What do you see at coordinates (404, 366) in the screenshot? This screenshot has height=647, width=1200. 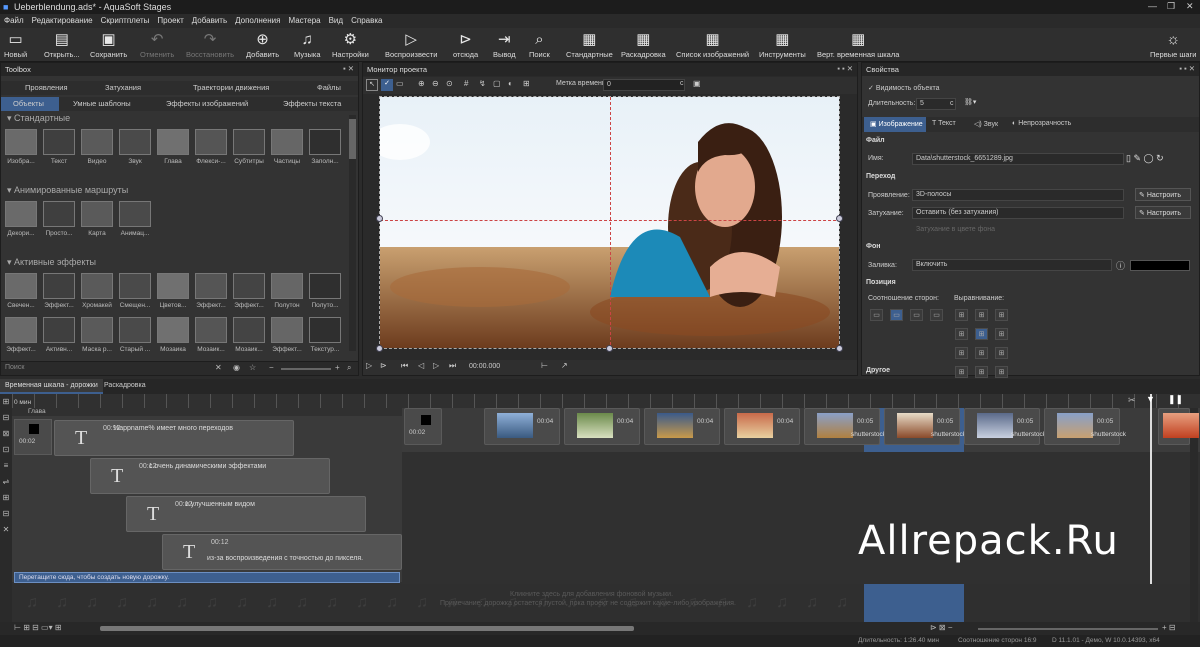 I see `prev-icon: ⏮` at bounding box center [404, 366].